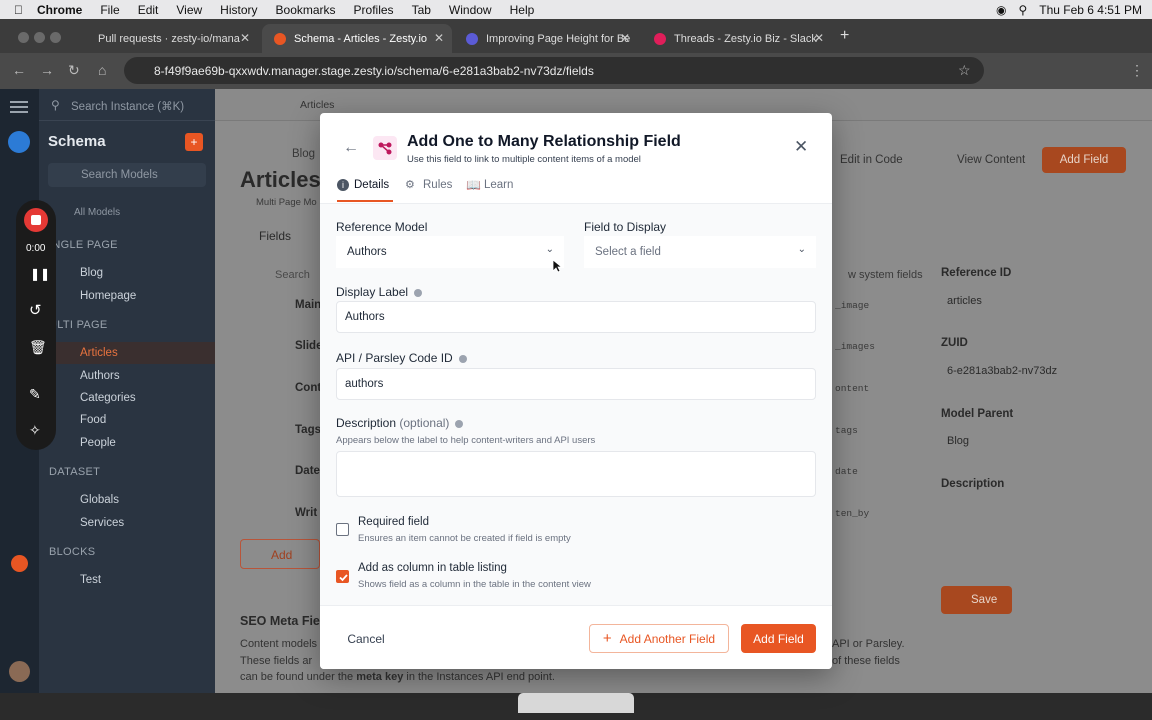 The image size is (1152, 720). Describe the element at coordinates (102, 523) in the screenshot. I see `sidebar-item-services: Services` at that location.